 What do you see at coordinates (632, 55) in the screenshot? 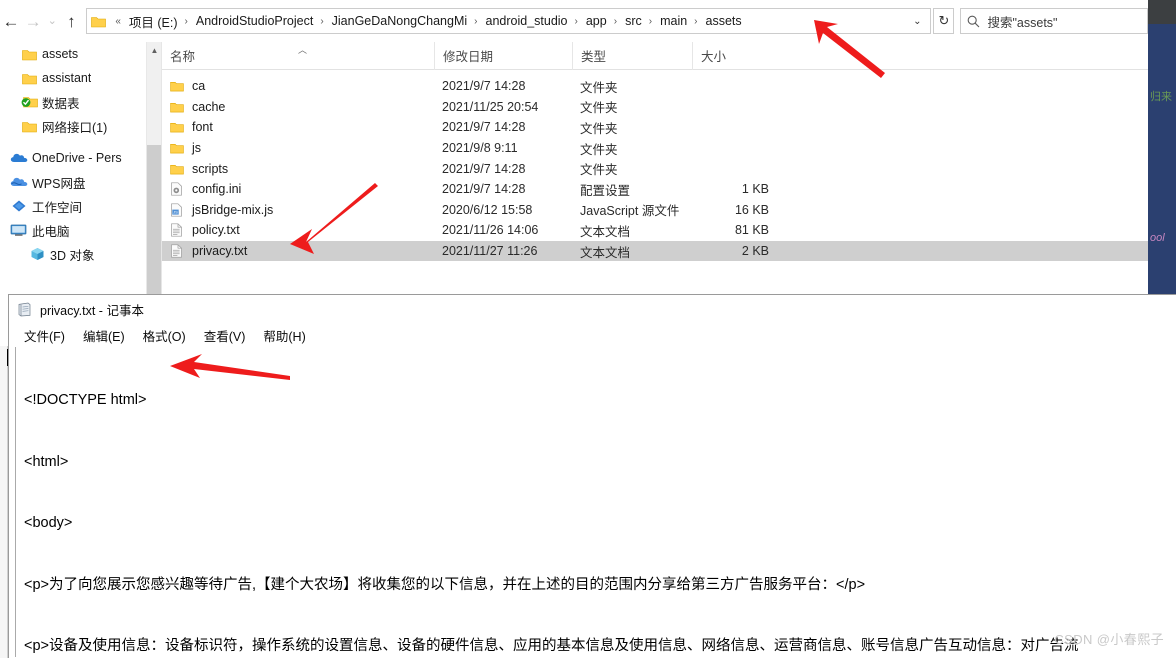
I see `column-header-type: 类型` at bounding box center [632, 55].